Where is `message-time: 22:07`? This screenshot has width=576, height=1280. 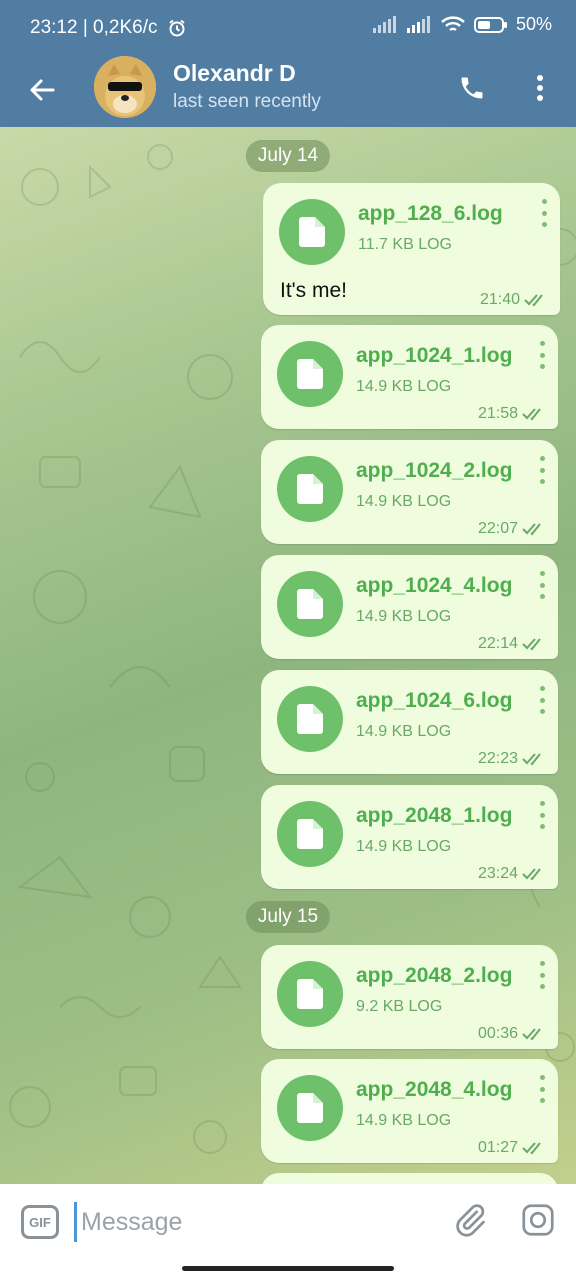
message-time: 22:07 is located at coordinates (497, 528).